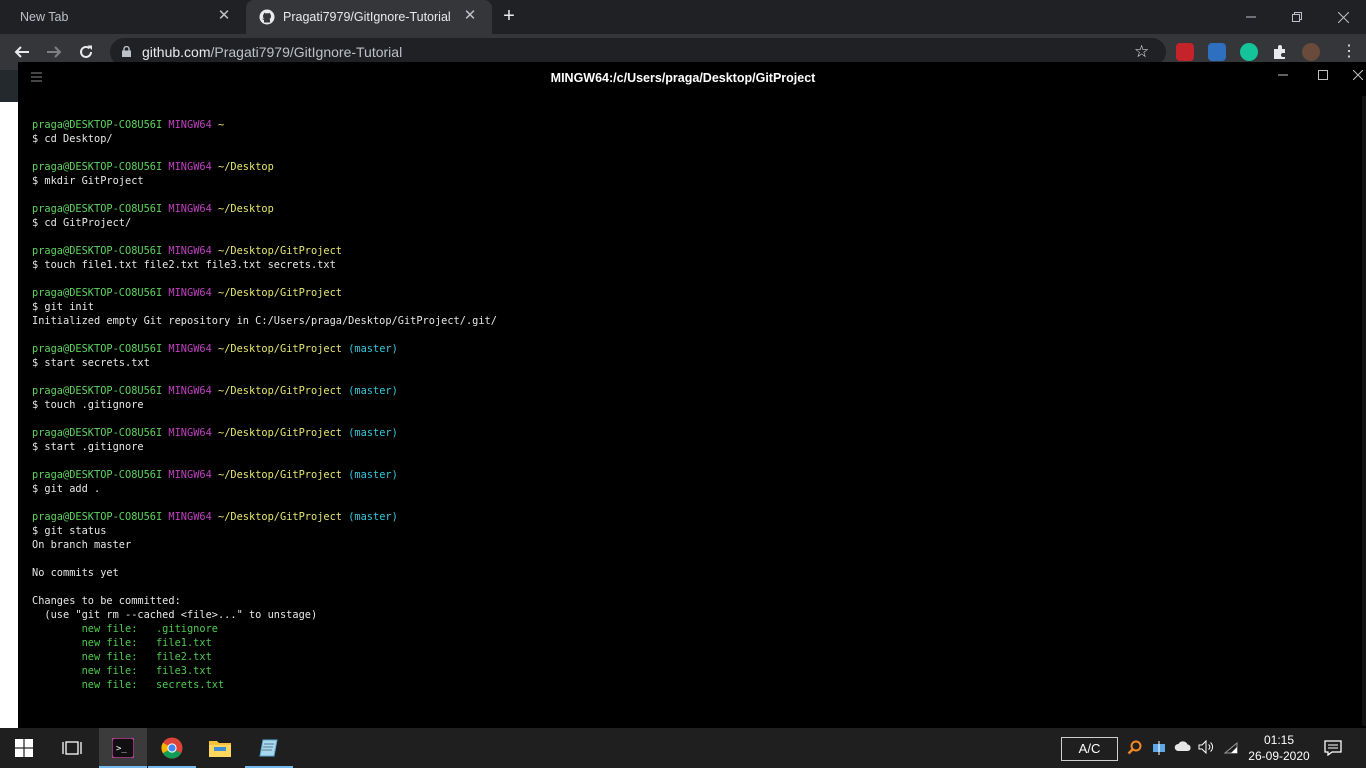 Image resolution: width=1366 pixels, height=768 pixels. I want to click on file-explorer-icon, so click(220, 748).